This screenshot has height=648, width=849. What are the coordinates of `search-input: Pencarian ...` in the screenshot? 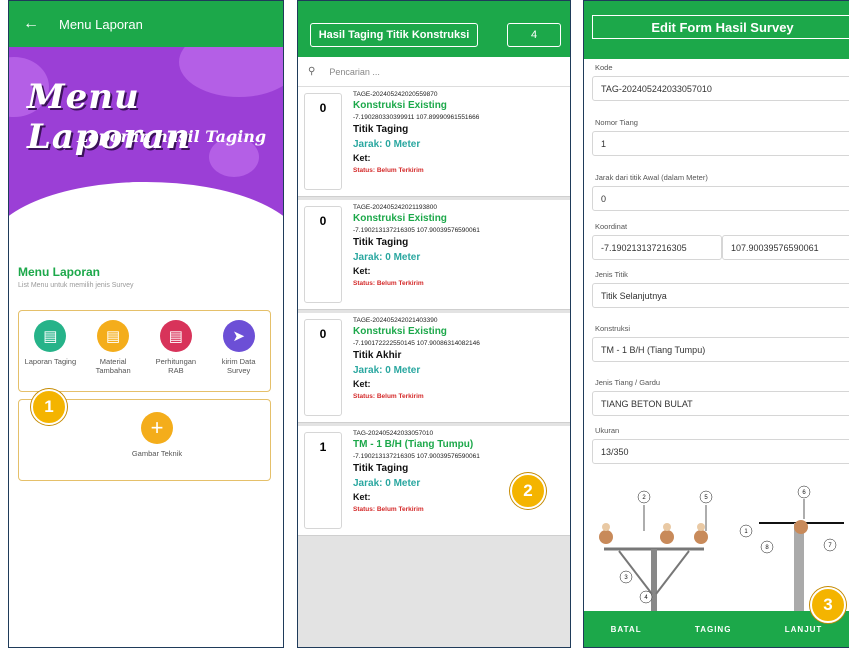 It's located at (354, 72).